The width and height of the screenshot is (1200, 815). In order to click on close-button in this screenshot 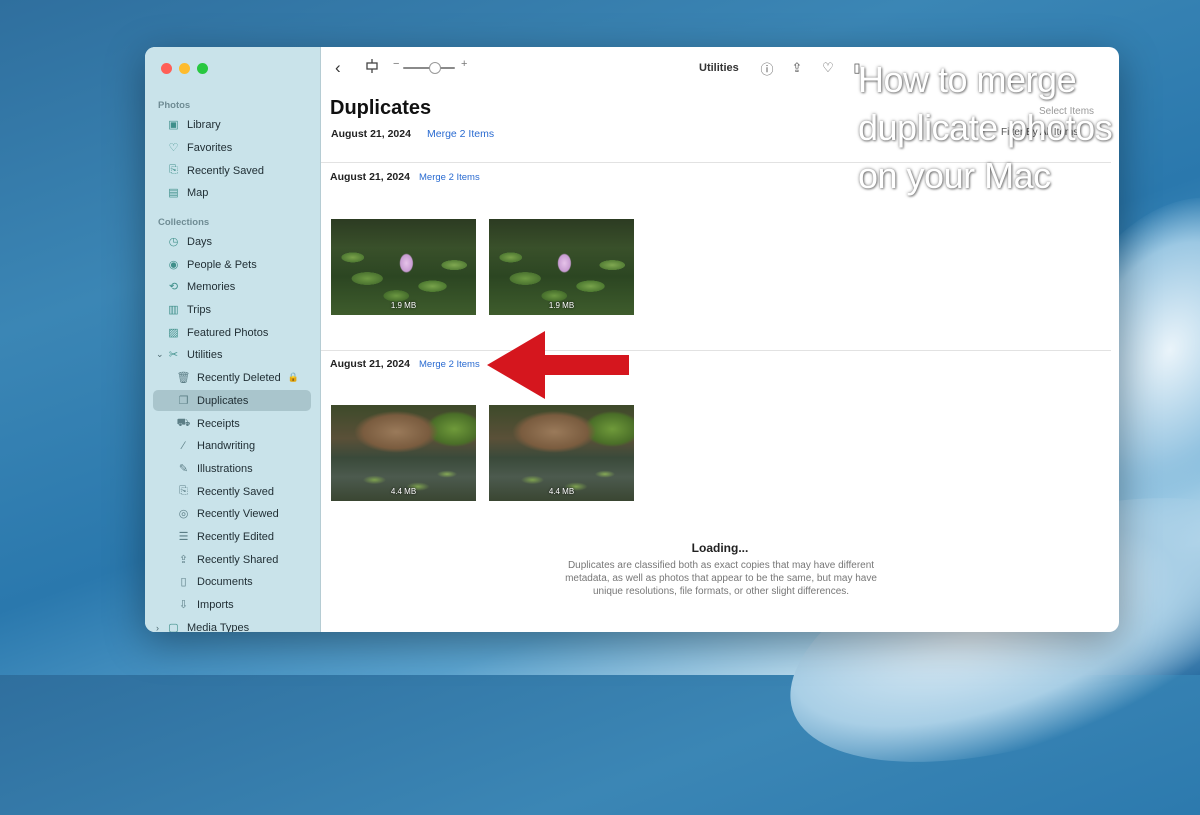, I will do `click(166, 68)`.